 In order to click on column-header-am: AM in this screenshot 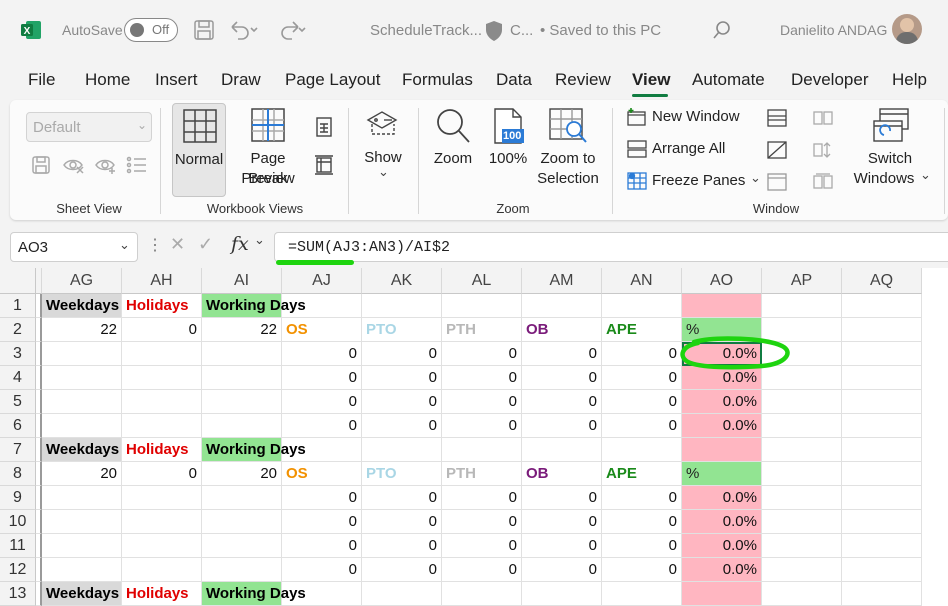, I will do `click(562, 281)`.